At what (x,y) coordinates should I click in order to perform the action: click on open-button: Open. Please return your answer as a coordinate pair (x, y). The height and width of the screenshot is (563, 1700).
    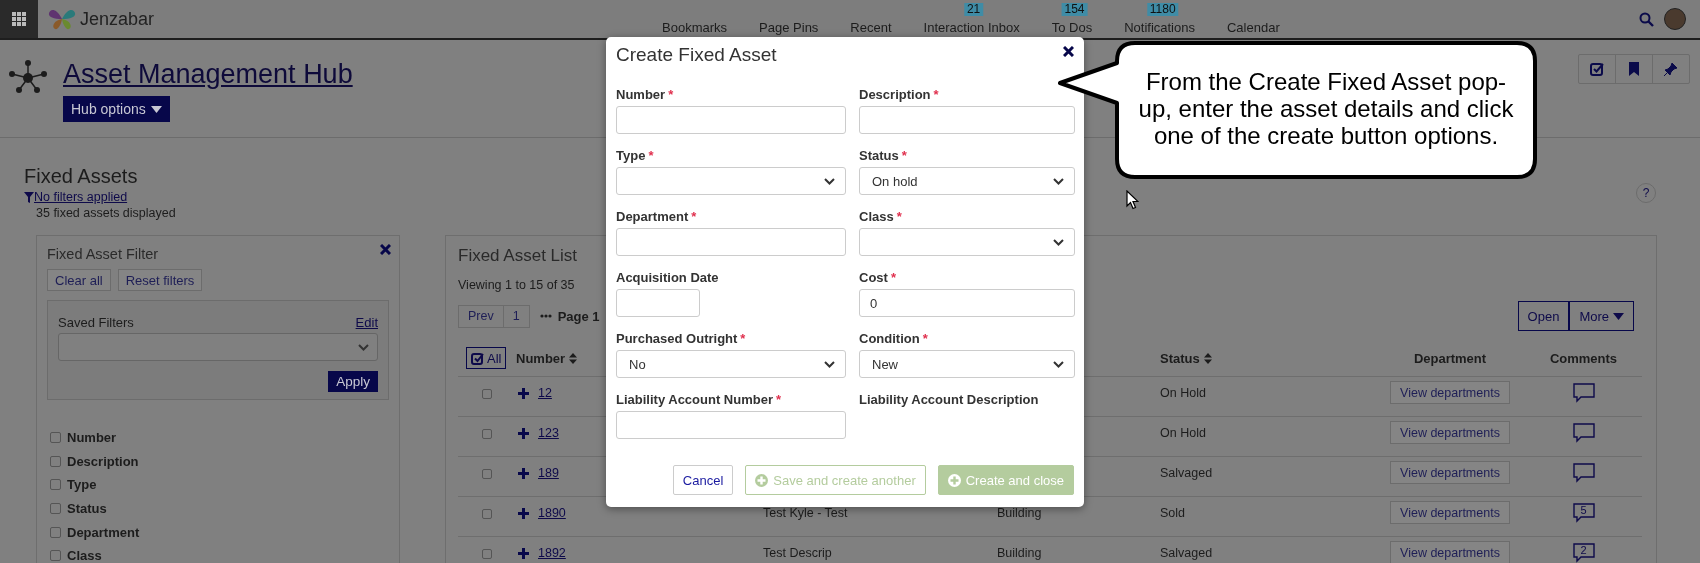
    Looking at the image, I should click on (1543, 316).